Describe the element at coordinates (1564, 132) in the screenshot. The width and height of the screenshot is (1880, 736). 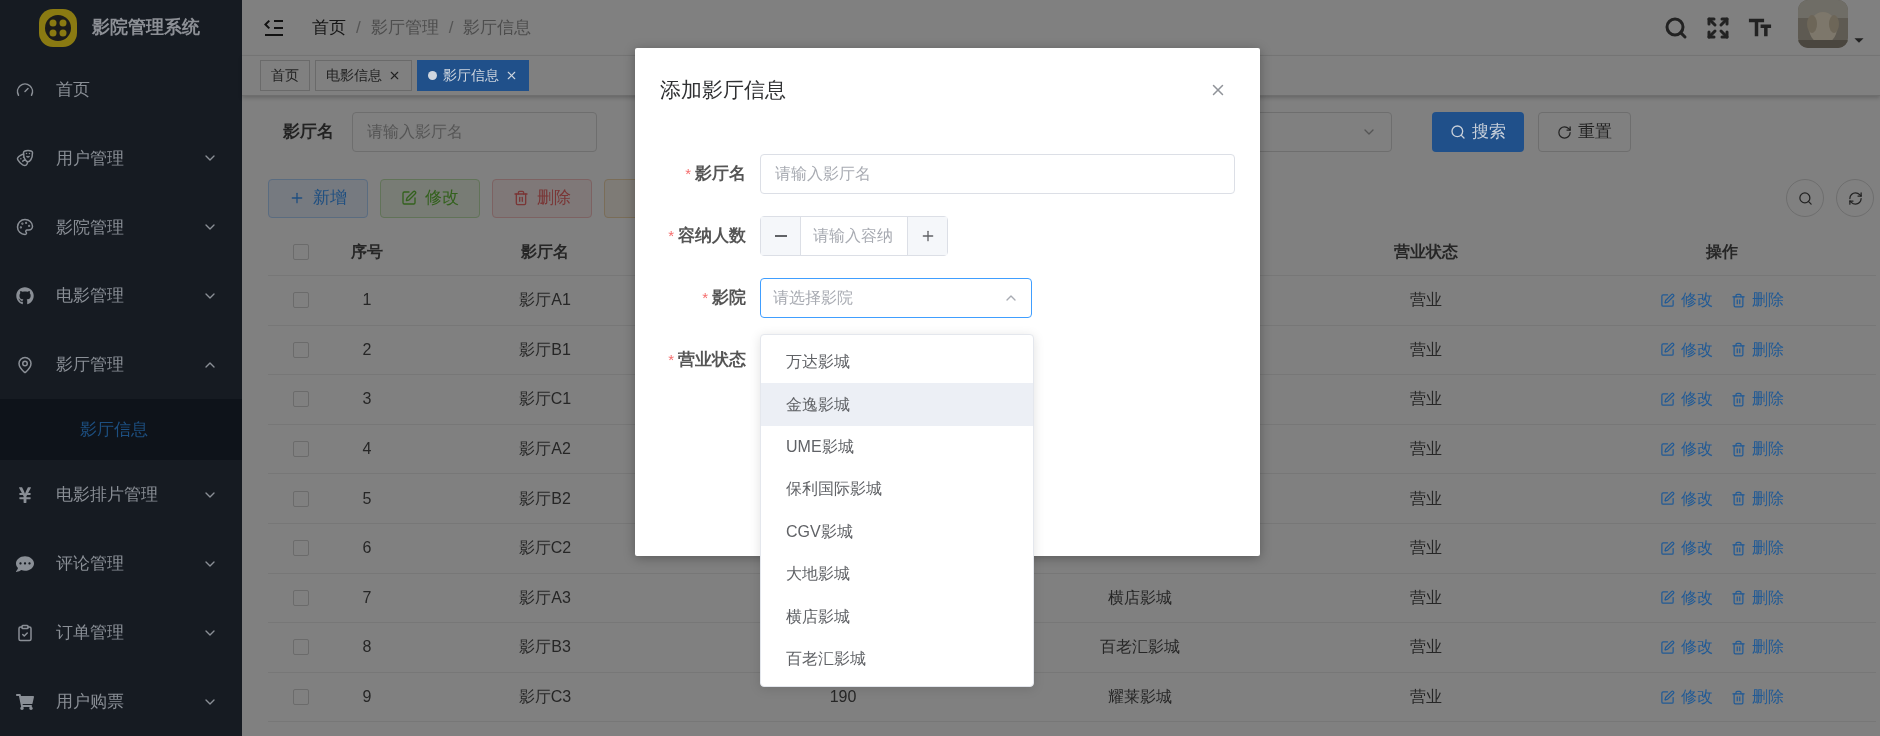
I see `refresh-icon` at that location.